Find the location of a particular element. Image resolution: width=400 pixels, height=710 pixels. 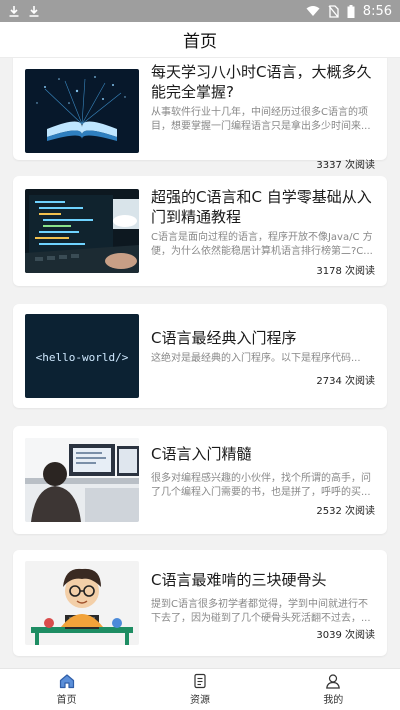

tab-resources: 资源 is located at coordinates (199, 689).